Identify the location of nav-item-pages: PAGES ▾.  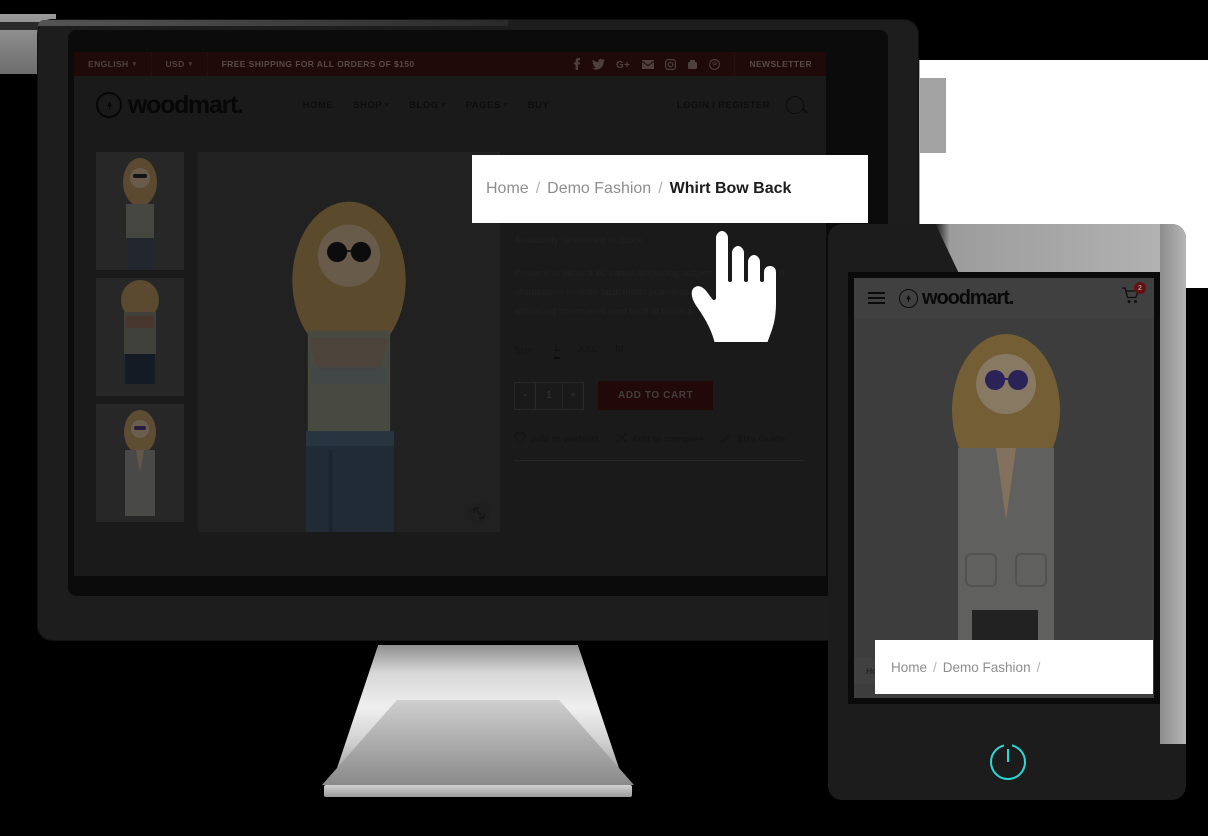
(487, 105).